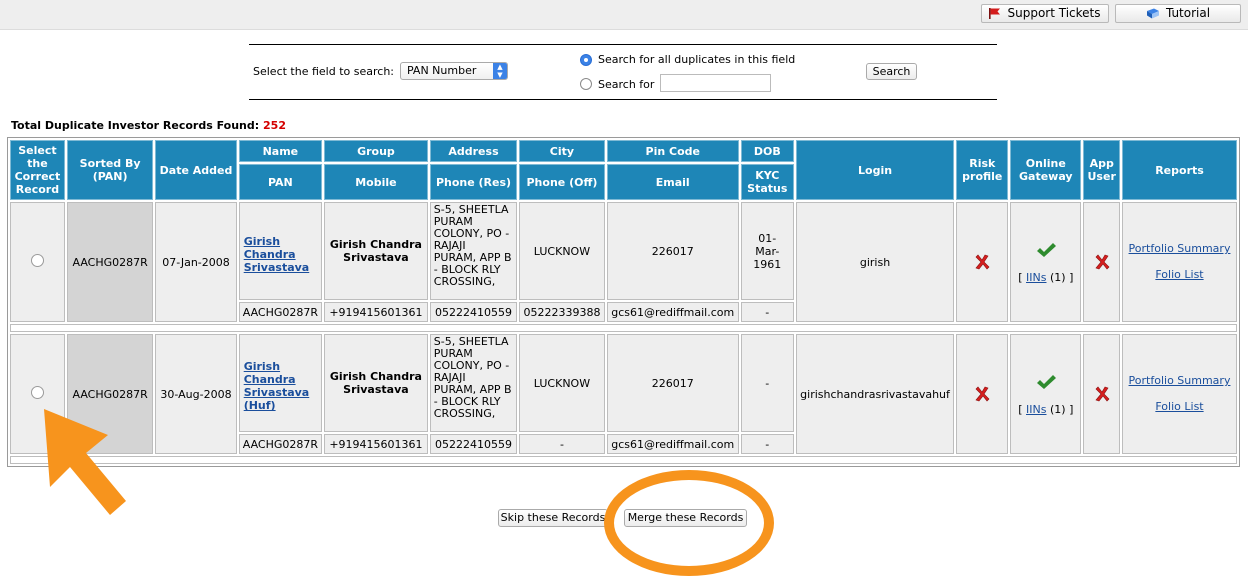  What do you see at coordinates (562, 312) in the screenshot?
I see `phone-off-cell: 05222339388` at bounding box center [562, 312].